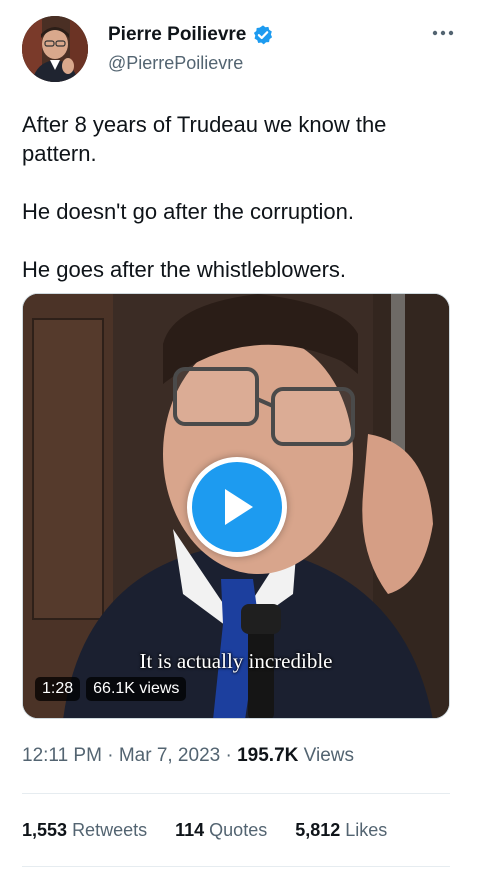 The height and width of the screenshot is (873, 477). Describe the element at coordinates (443, 29) in the screenshot. I see `more-dots-icon` at that location.